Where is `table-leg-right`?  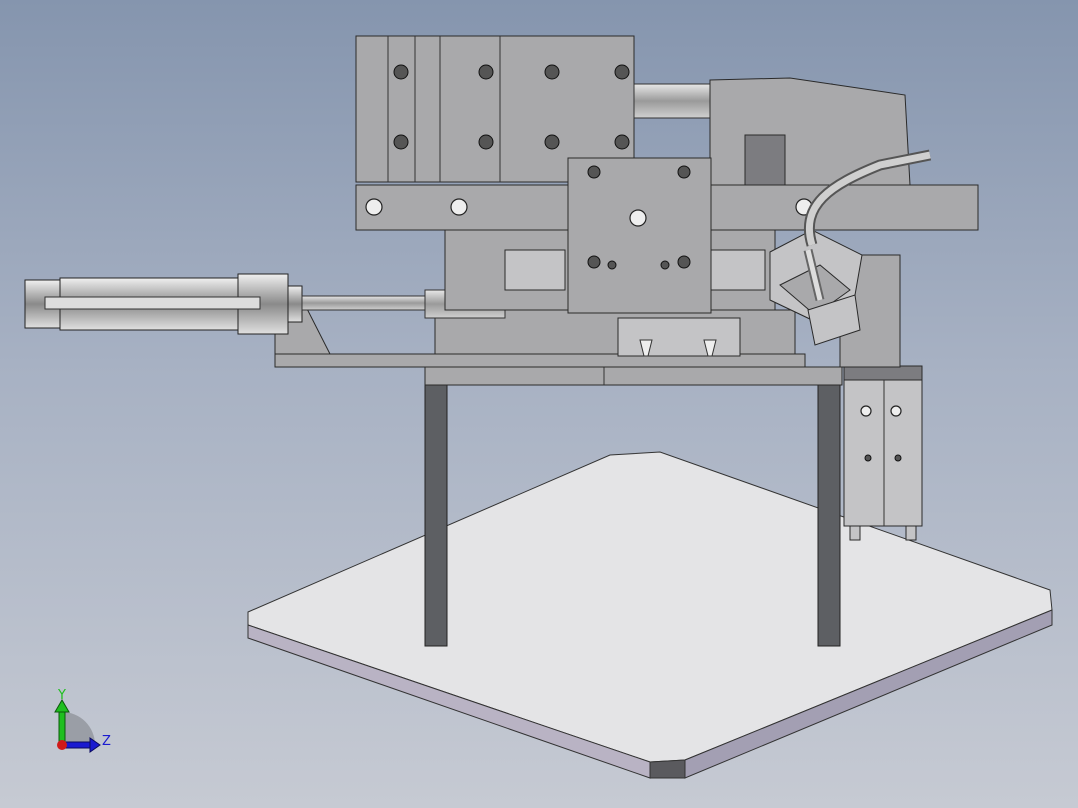
table-leg-right is located at coordinates (829, 515).